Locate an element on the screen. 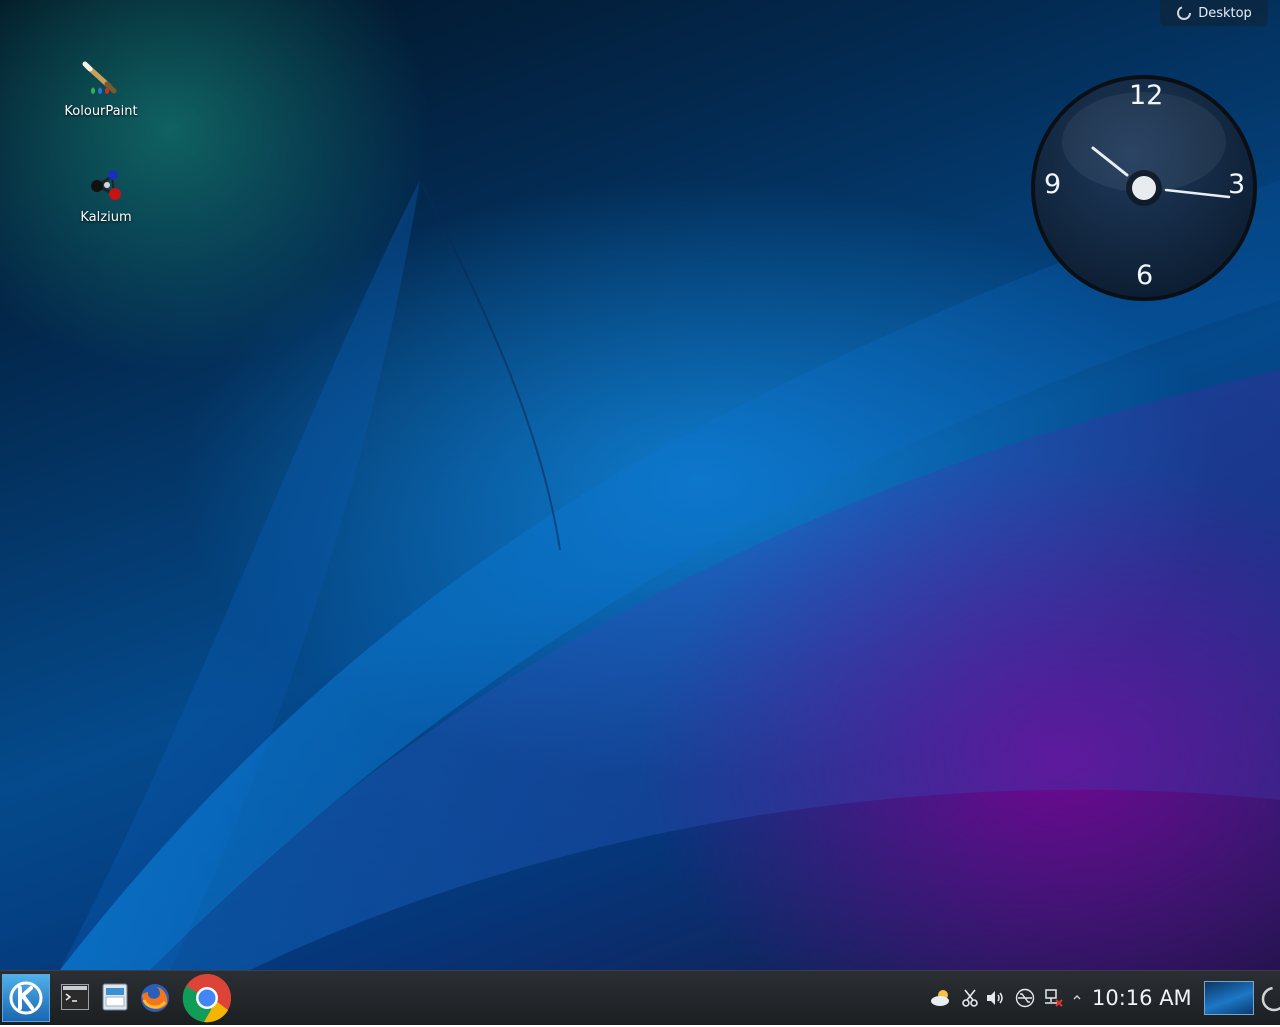 The image size is (1280, 1027). weather-tray-button is located at coordinates (940, 998).